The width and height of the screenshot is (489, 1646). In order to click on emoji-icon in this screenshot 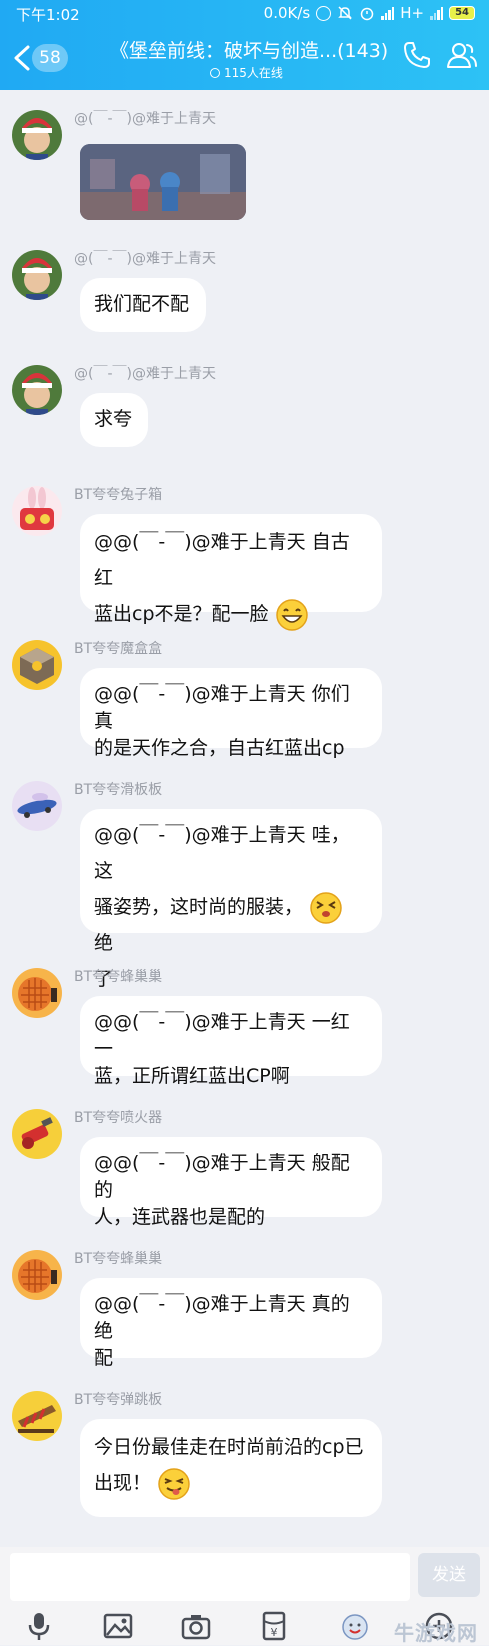, I will do `click(355, 1626)`.